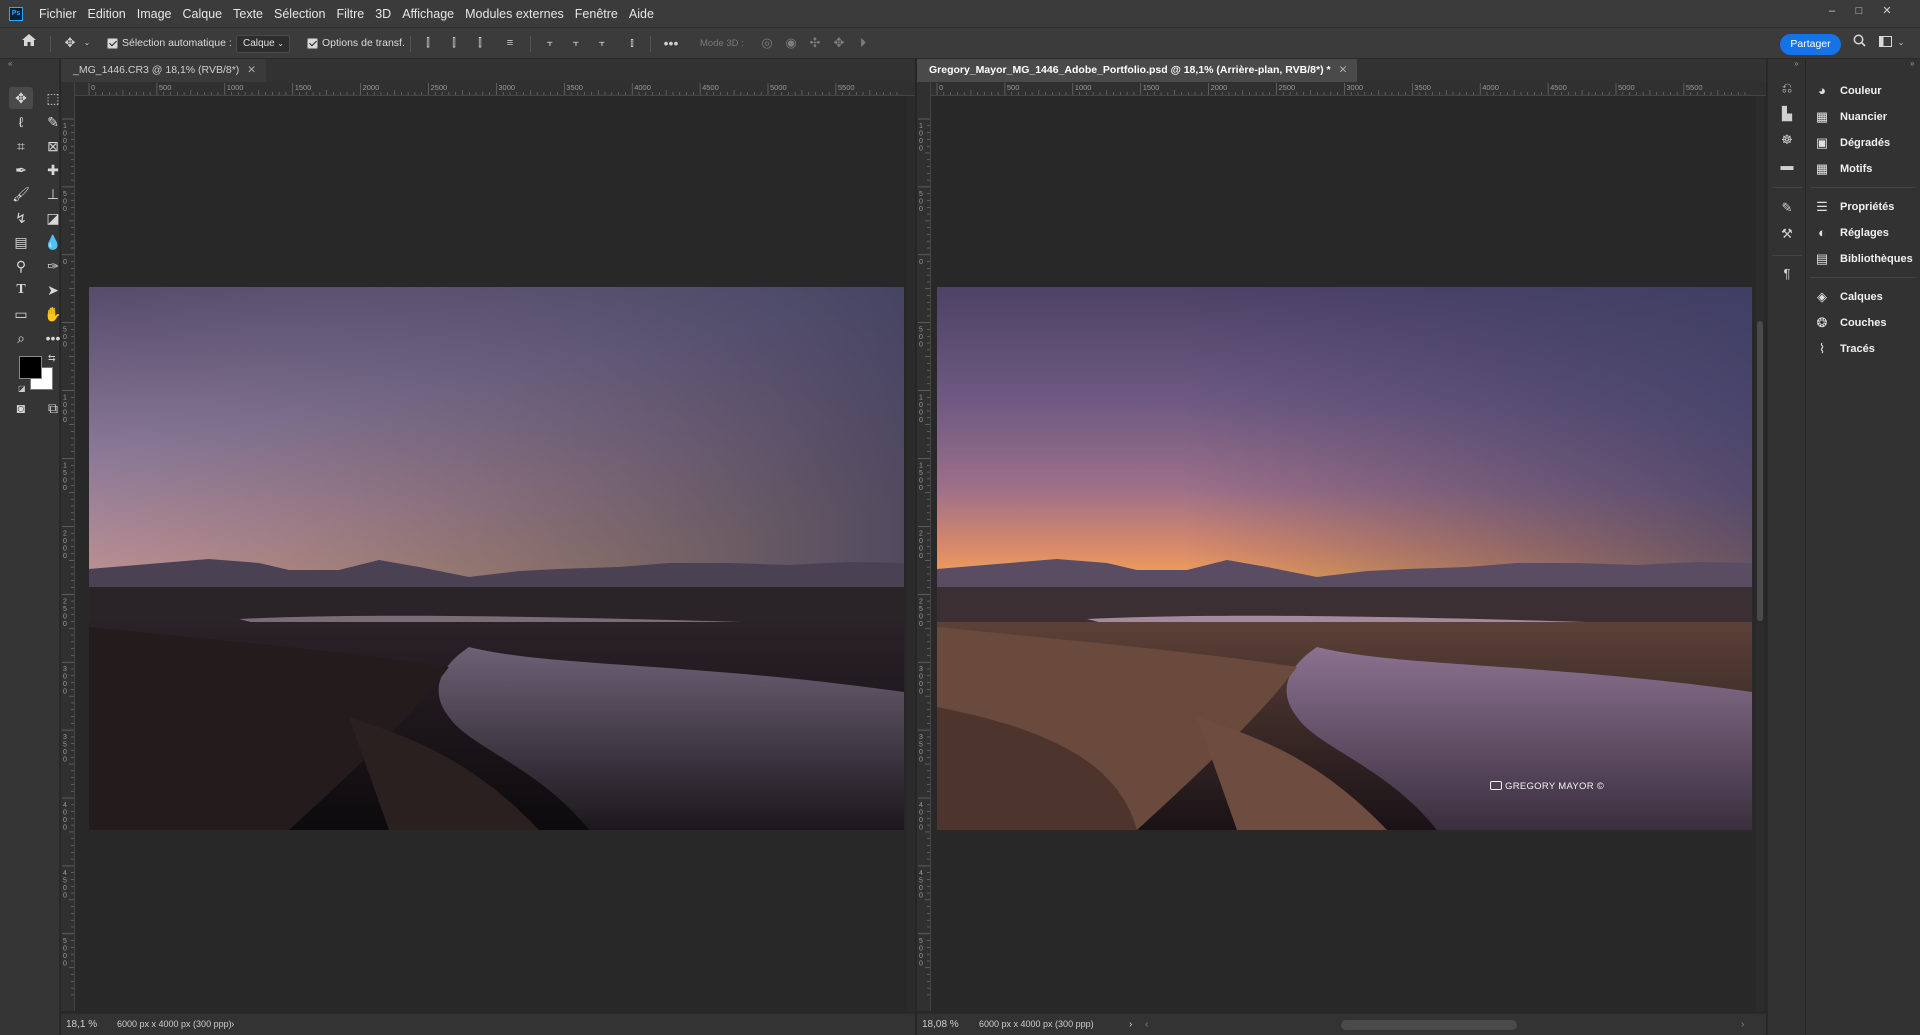 The image size is (1920, 1035). I want to click on ruler-label: 0, so click(921, 337).